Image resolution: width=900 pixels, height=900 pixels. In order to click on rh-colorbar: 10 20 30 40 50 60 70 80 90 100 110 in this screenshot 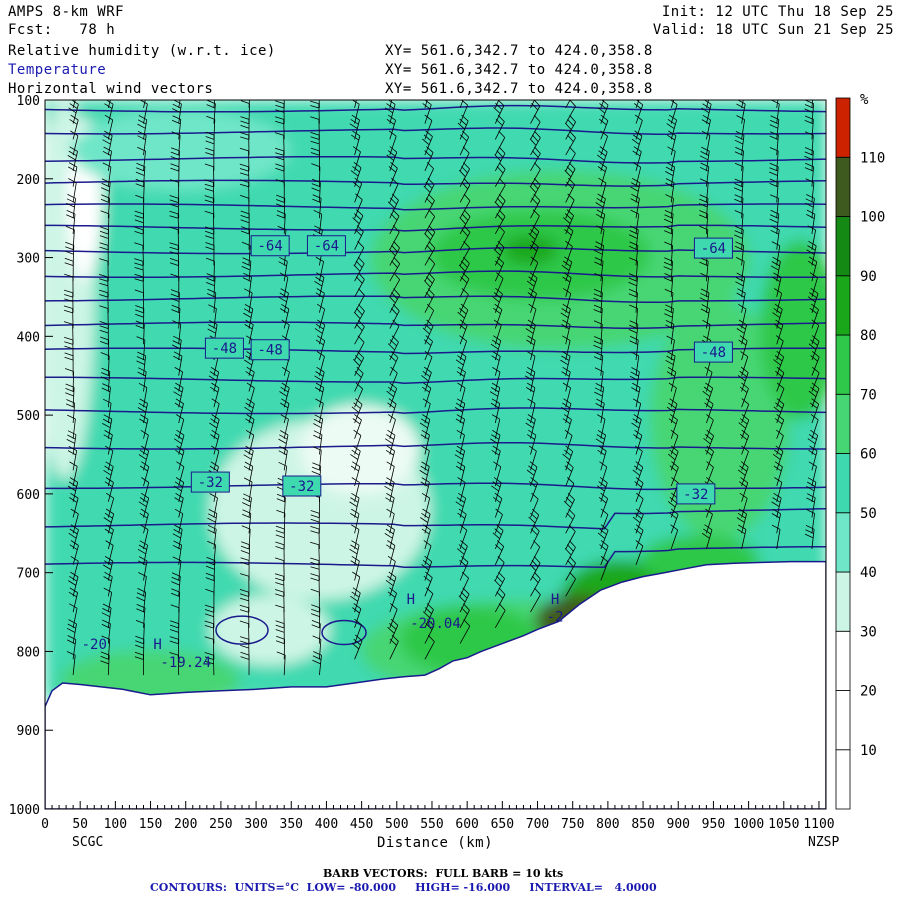, I will do `click(860, 453)`.